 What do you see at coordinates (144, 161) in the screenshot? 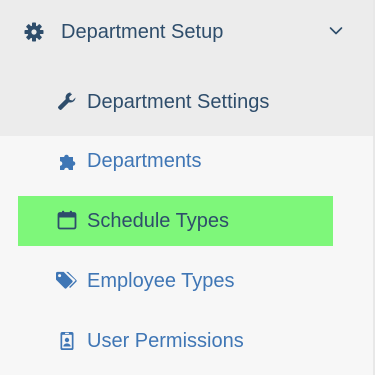
I see `menu-item-label: Departments` at bounding box center [144, 161].